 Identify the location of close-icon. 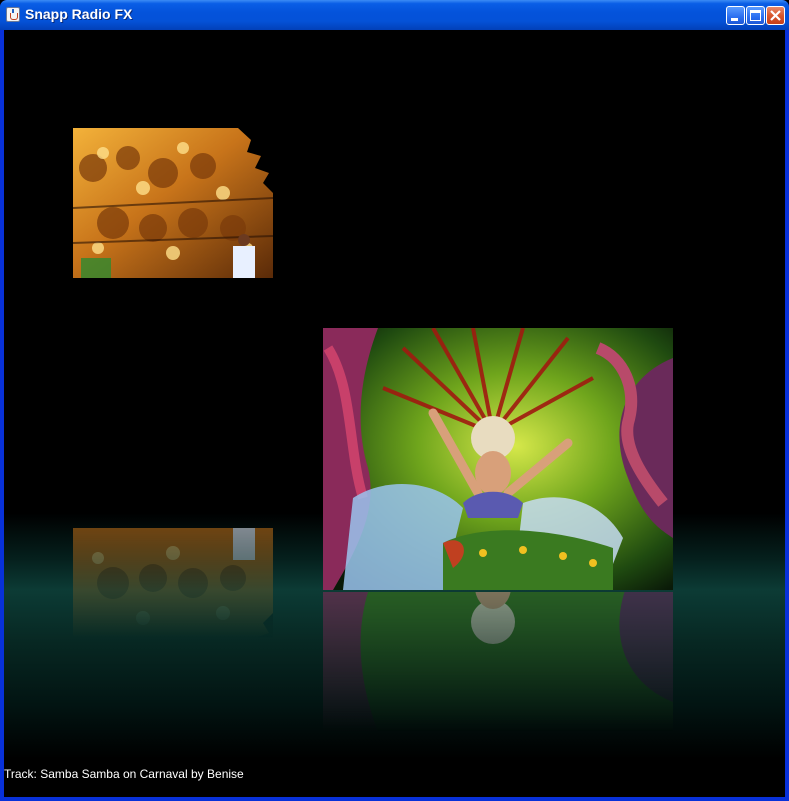
(775, 15).